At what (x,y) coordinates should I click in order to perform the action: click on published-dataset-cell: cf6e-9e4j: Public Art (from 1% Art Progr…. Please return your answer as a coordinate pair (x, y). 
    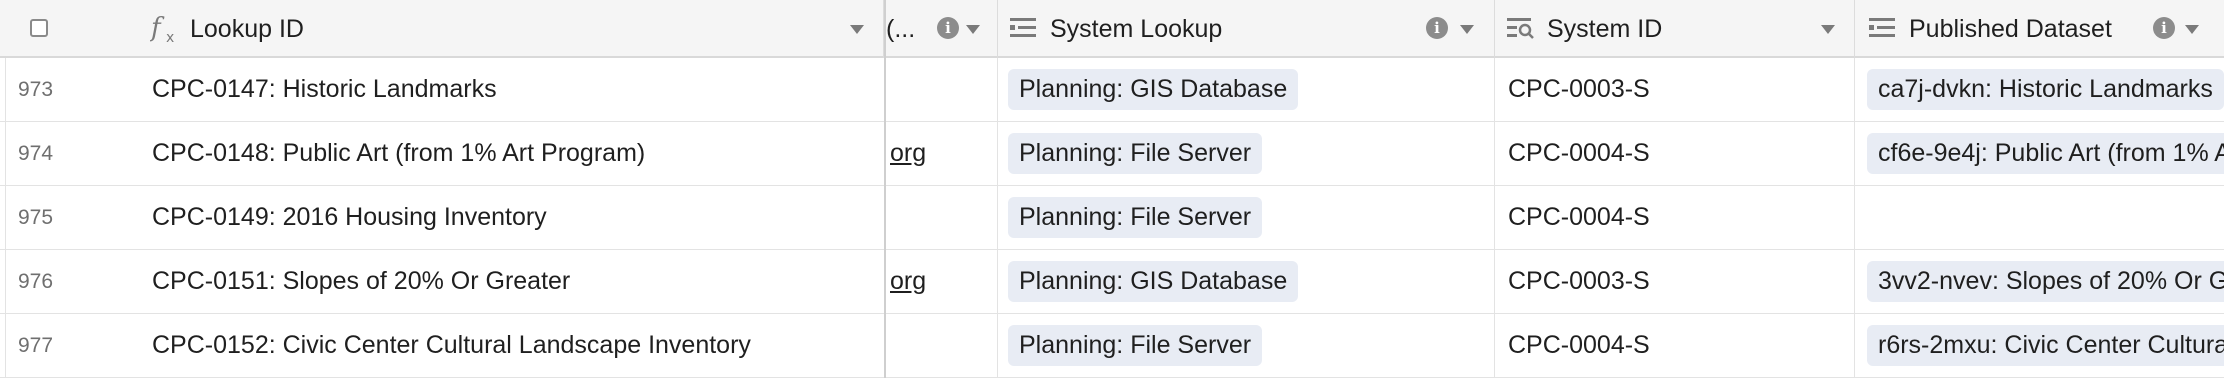
    Looking at the image, I should click on (2039, 153).